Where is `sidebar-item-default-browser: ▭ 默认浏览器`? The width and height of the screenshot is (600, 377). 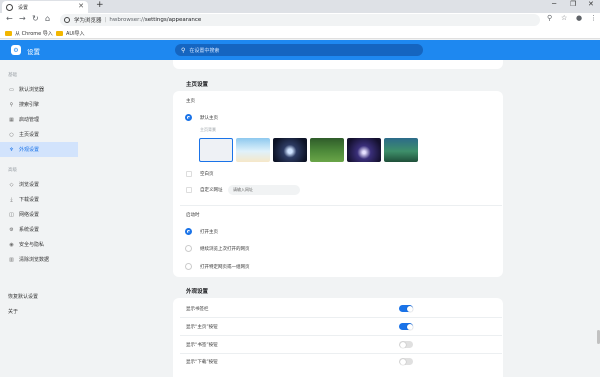 sidebar-item-default-browser: ▭ 默认浏览器 is located at coordinates (39, 89).